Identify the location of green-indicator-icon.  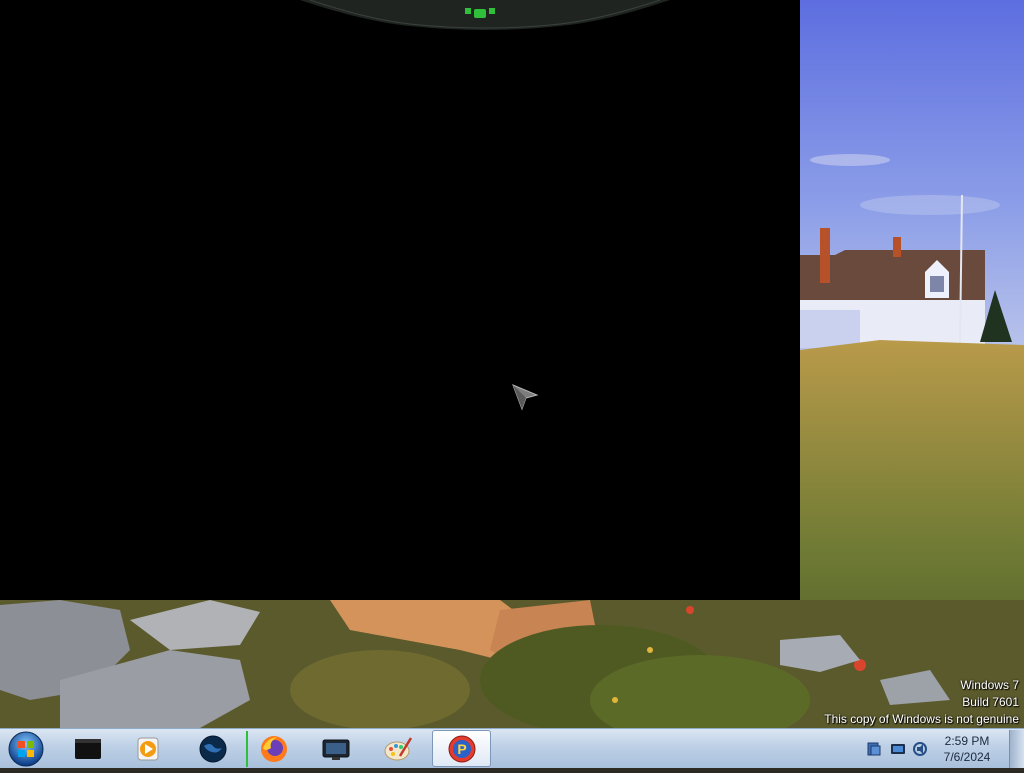
(481, 13).